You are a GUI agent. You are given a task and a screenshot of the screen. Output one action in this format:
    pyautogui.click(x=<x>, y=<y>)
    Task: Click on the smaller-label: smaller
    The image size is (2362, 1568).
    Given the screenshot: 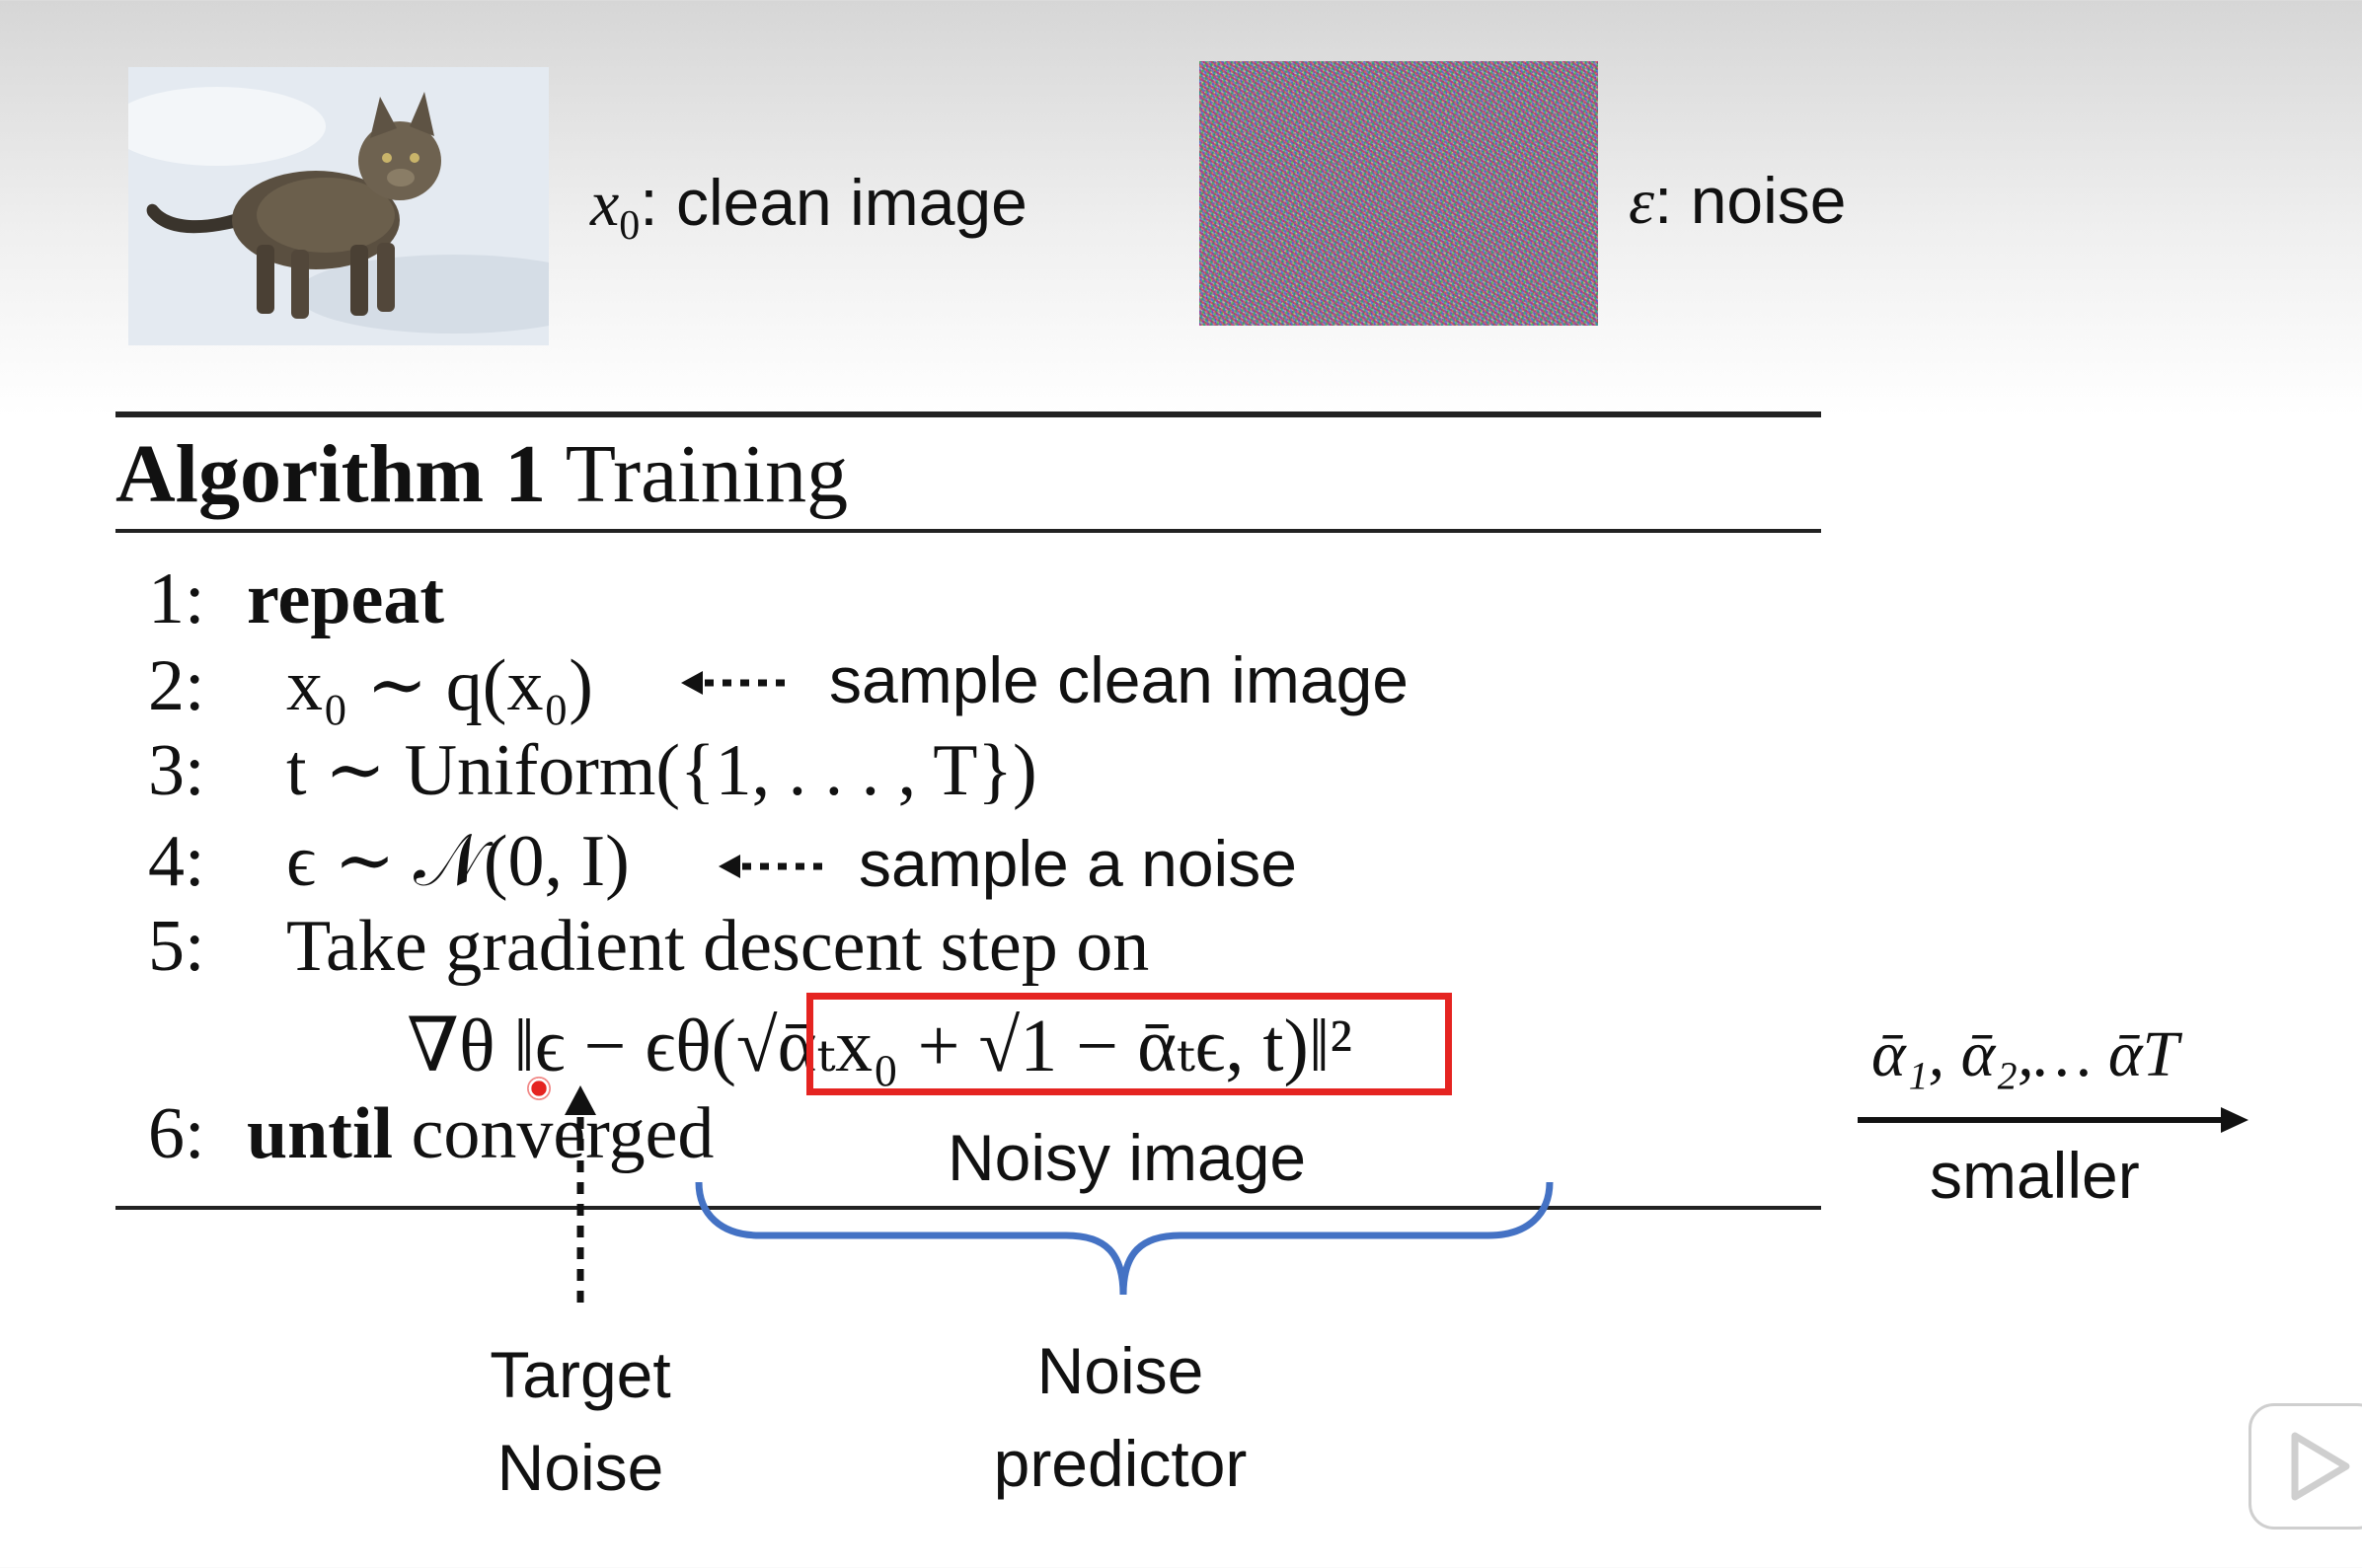 What is the action you would take?
    pyautogui.click(x=2035, y=1175)
    